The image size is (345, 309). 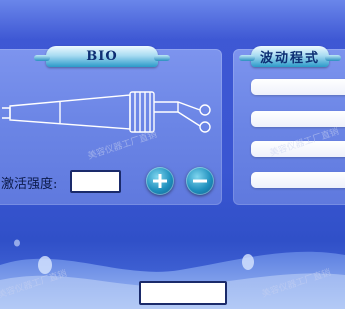 I want to click on increase-button, so click(x=160, y=181).